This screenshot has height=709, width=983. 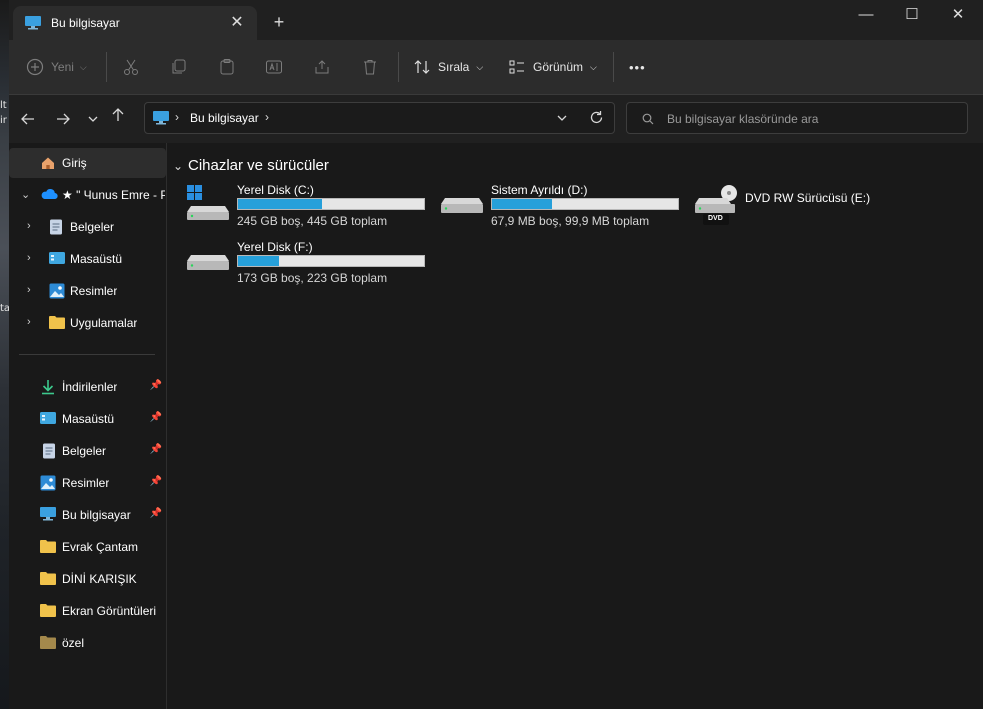 What do you see at coordinates (161, 120) in the screenshot?
I see `computer-icon` at bounding box center [161, 120].